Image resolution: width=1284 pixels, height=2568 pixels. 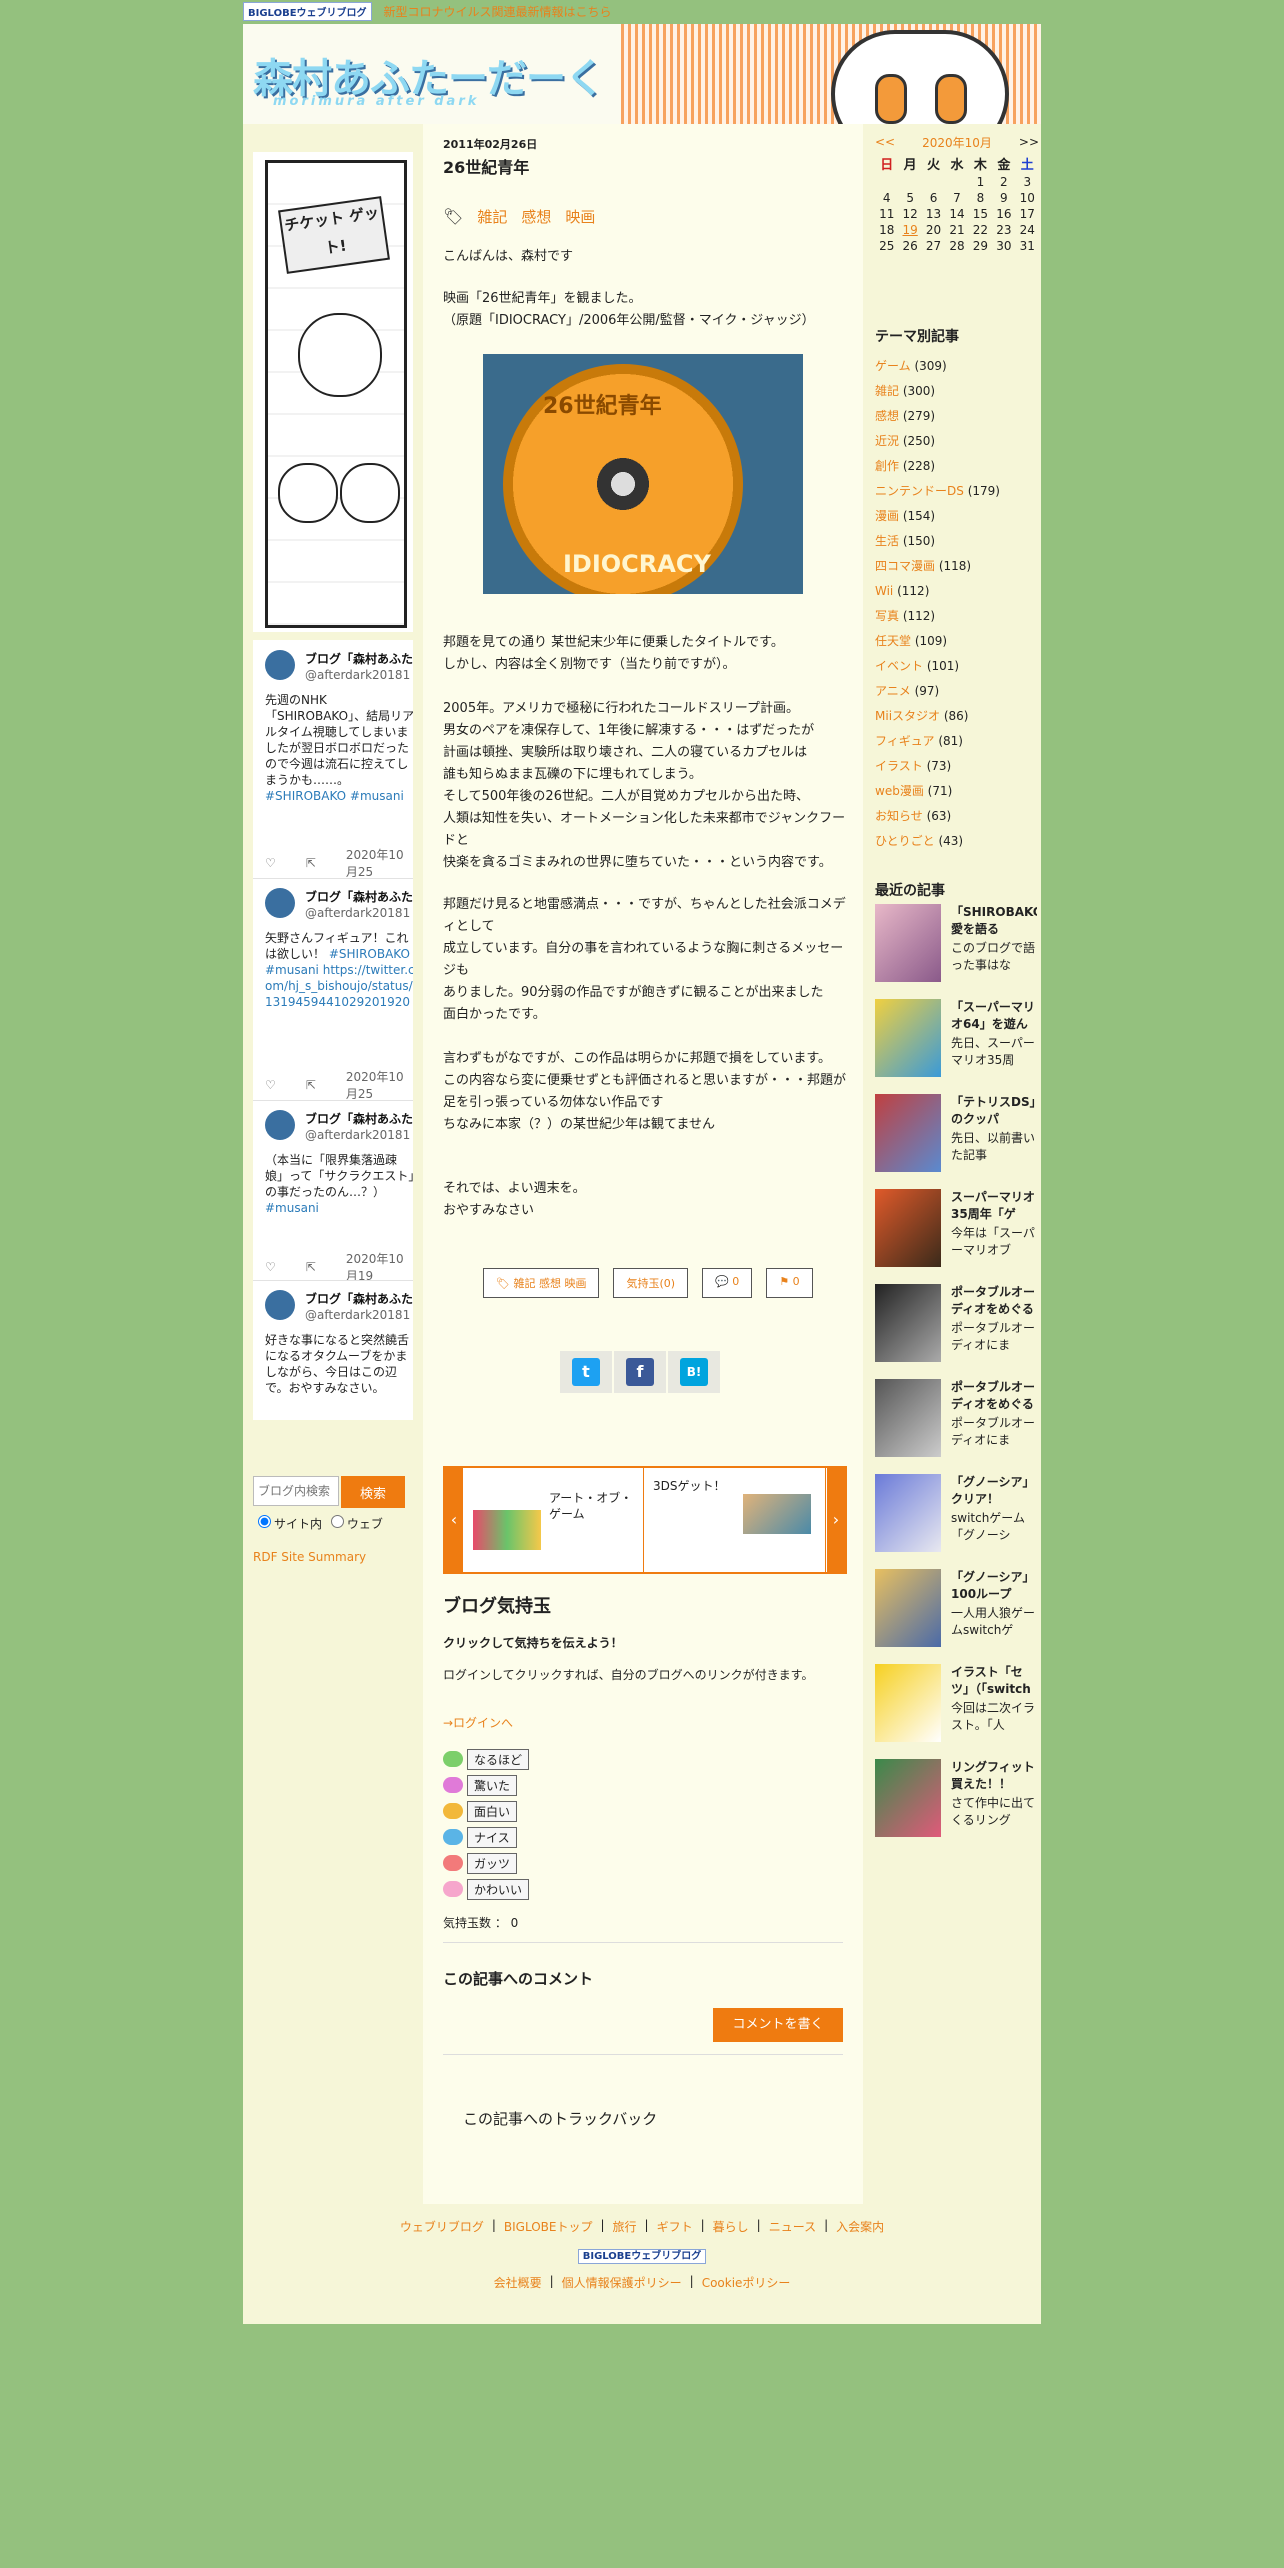 I want to click on recent-article-item: 「SHIROBAKO」愛を語るこのブログで語った事はな, so click(x=957, y=947).